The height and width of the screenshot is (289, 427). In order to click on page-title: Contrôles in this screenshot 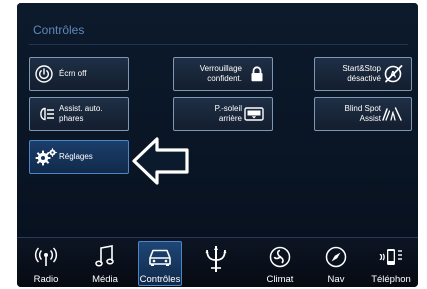, I will do `click(59, 30)`.